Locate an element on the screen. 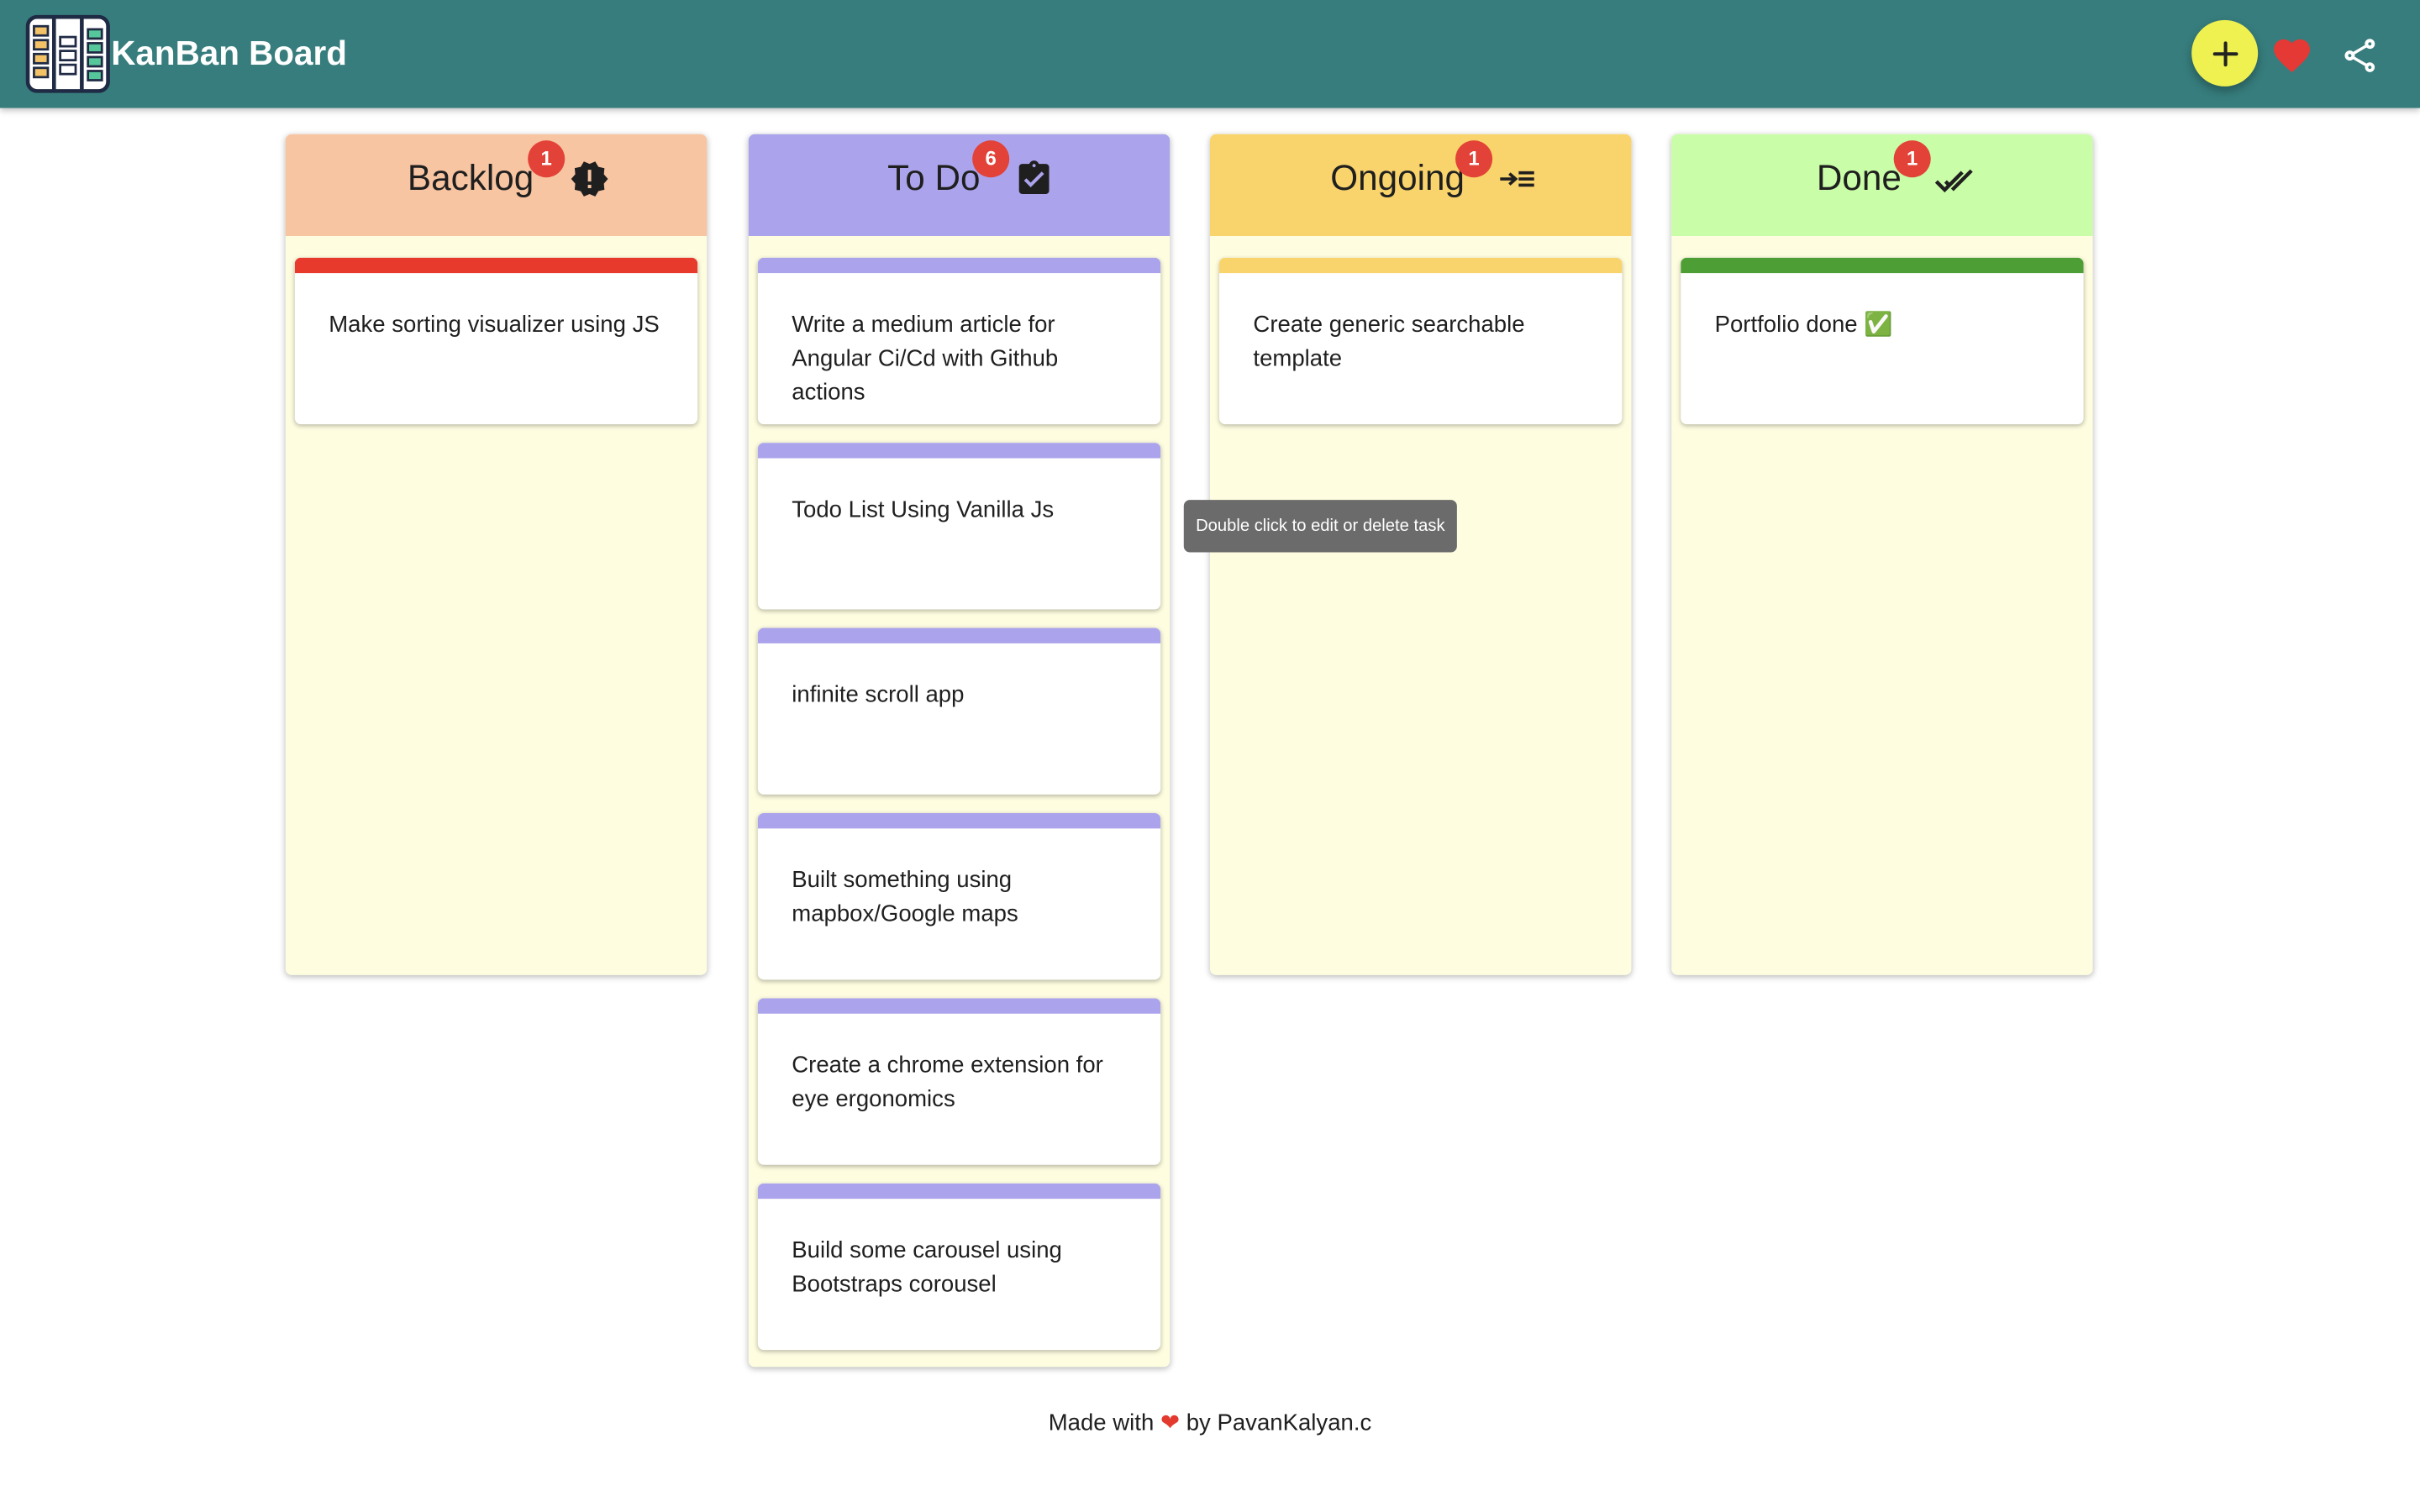 This screenshot has width=2420, height=1512. task-card-text: Create generic searchable template is located at coordinates (1389, 342).